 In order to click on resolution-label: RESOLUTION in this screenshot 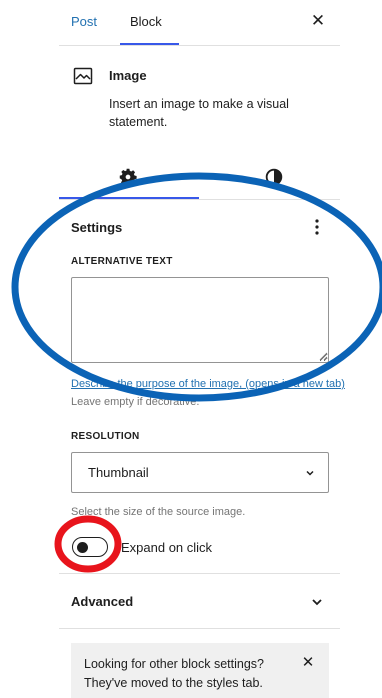, I will do `click(105, 436)`.